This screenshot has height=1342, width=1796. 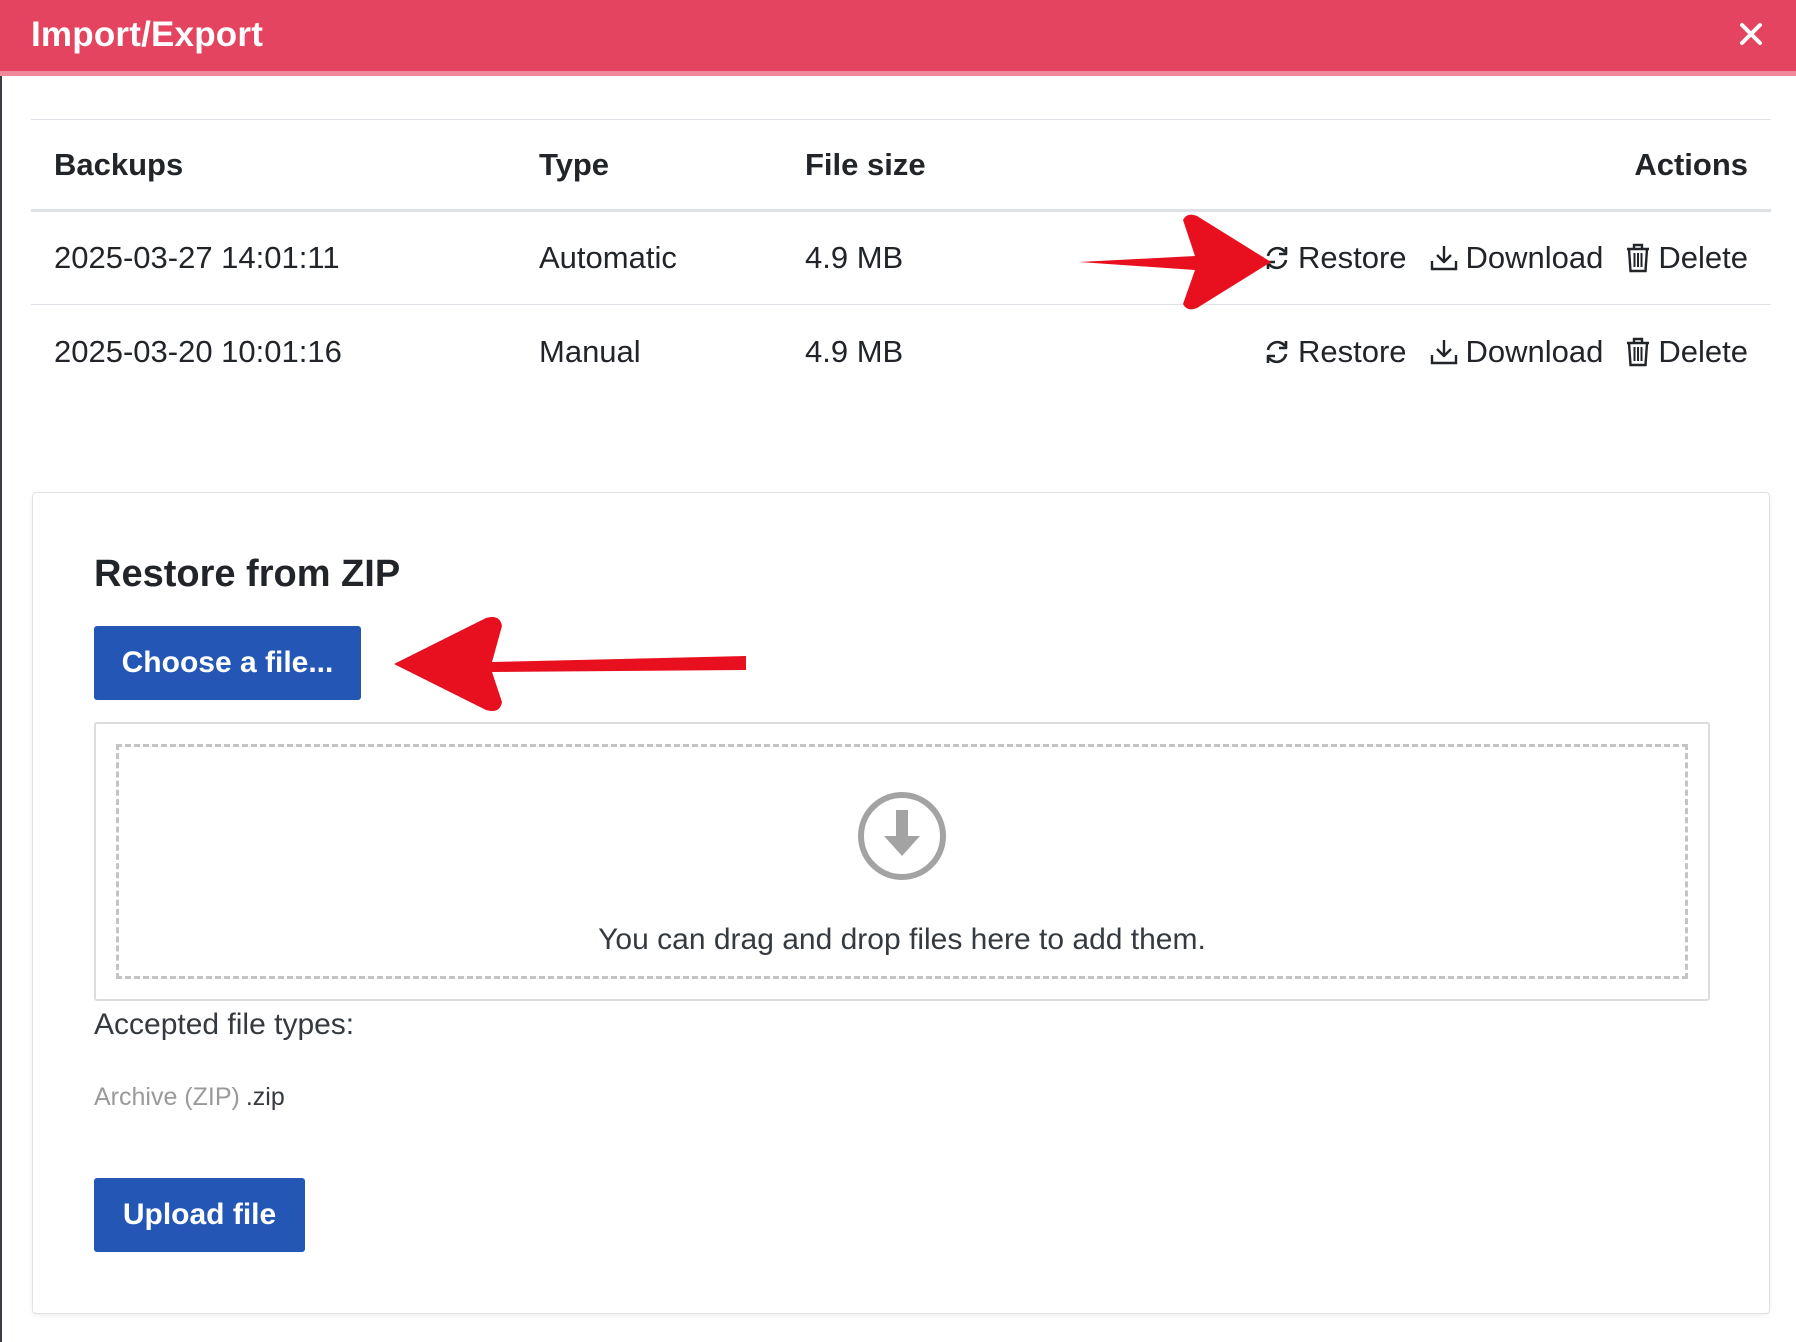 I want to click on table-header-row: Backups Type File size Actions, so click(x=901, y=165).